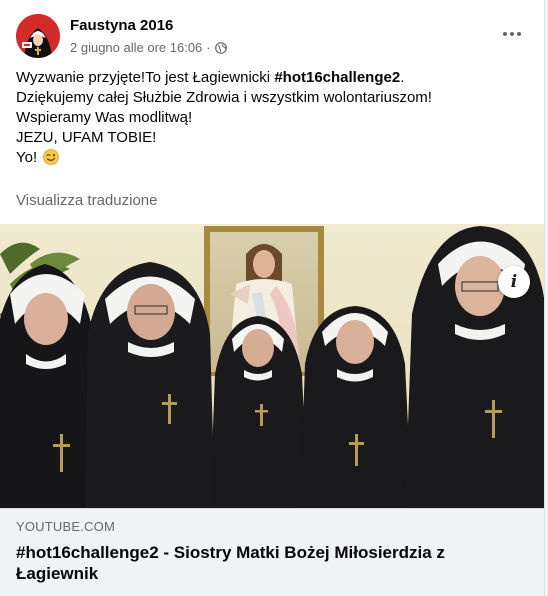 This screenshot has height=596, width=548. Describe the element at coordinates (145, 77) in the screenshot. I see `post-text-segment: Wyzwanie przyjęte!To jest Łagiewnicki` at that location.